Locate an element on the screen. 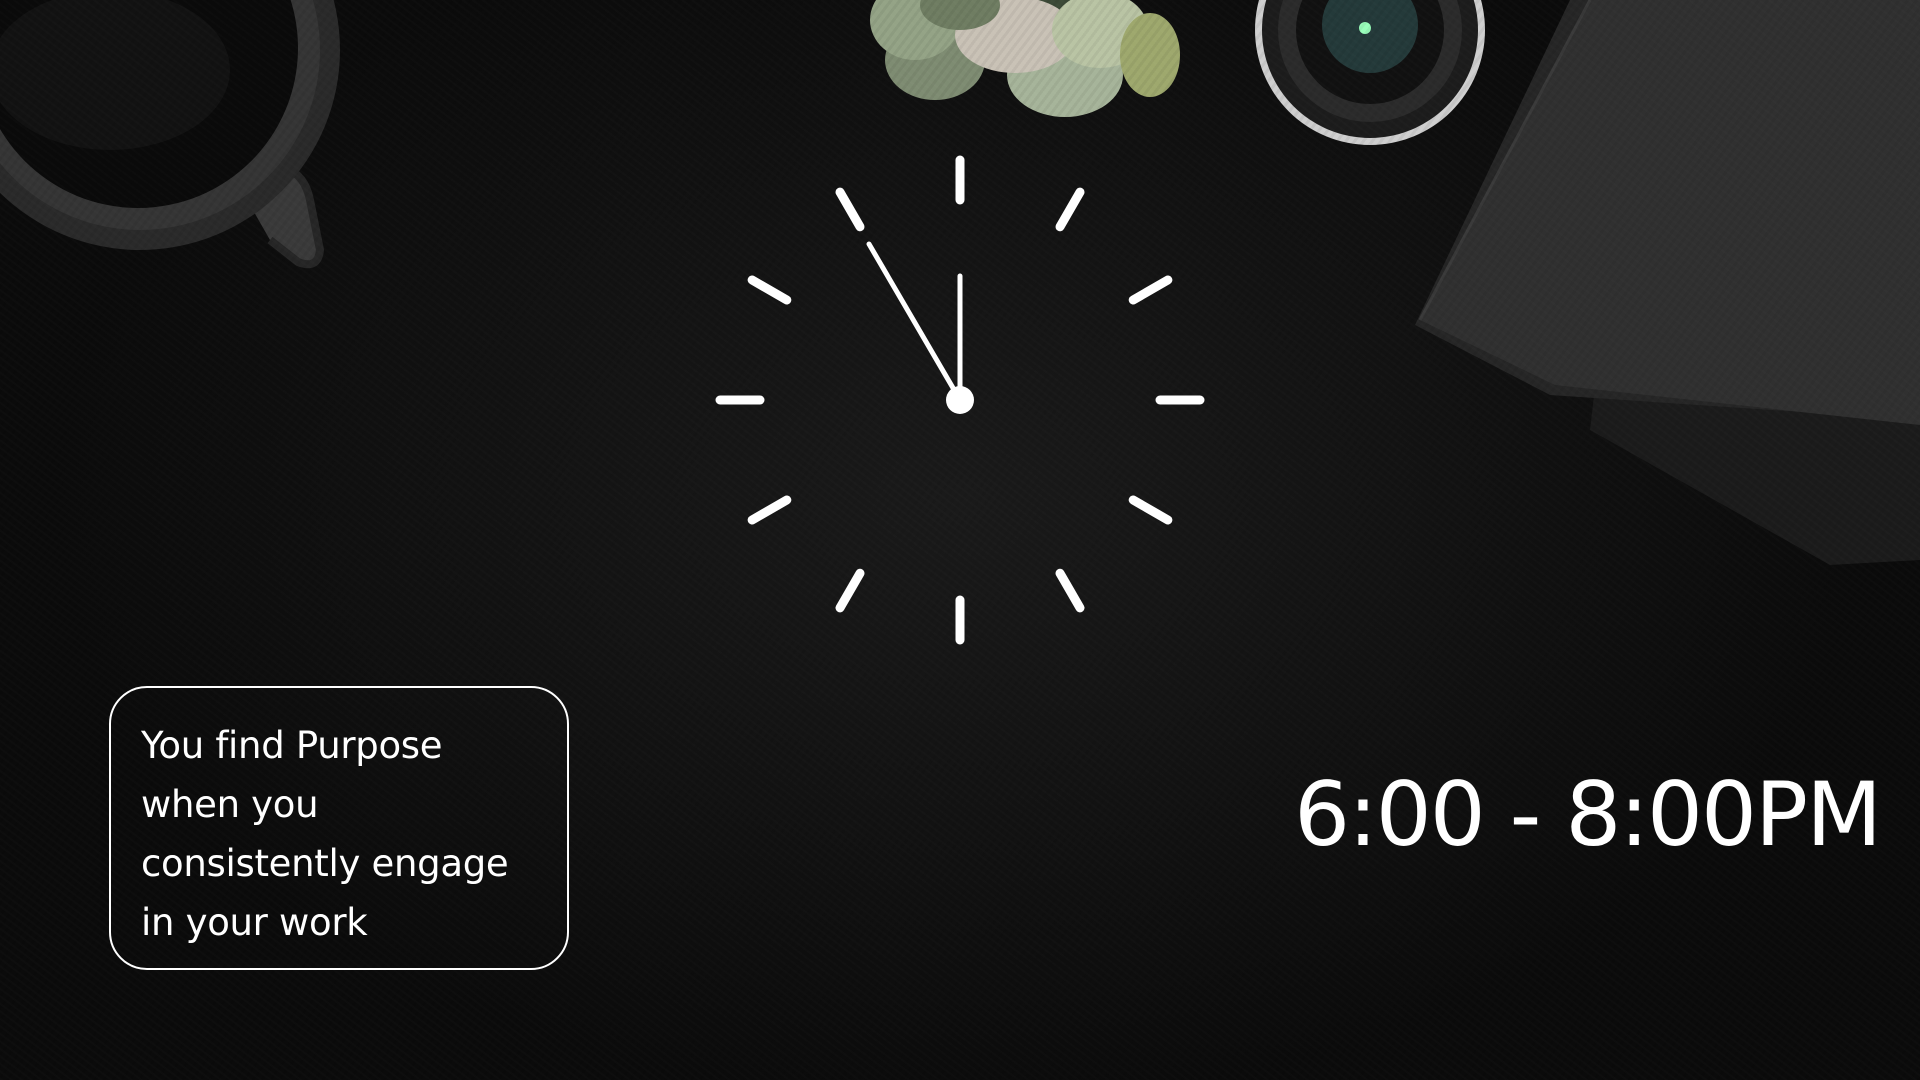 Image resolution: width=1920 pixels, height=1080 pixels. notebooks-image is located at coordinates (1667, 282).